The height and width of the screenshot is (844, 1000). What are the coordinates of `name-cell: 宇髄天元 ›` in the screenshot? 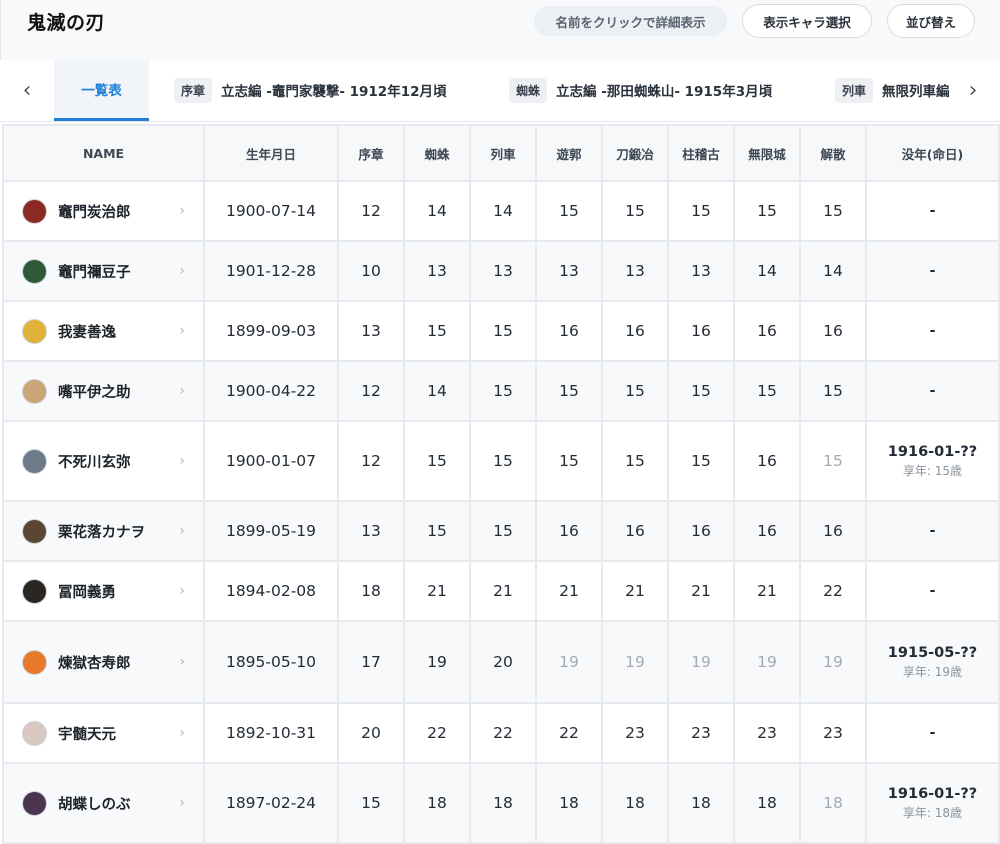 It's located at (103, 733).